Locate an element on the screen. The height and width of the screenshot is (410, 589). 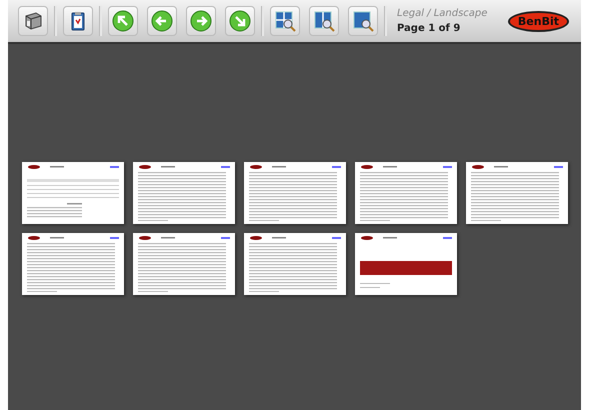
logo: BenBit is located at coordinates (538, 21).